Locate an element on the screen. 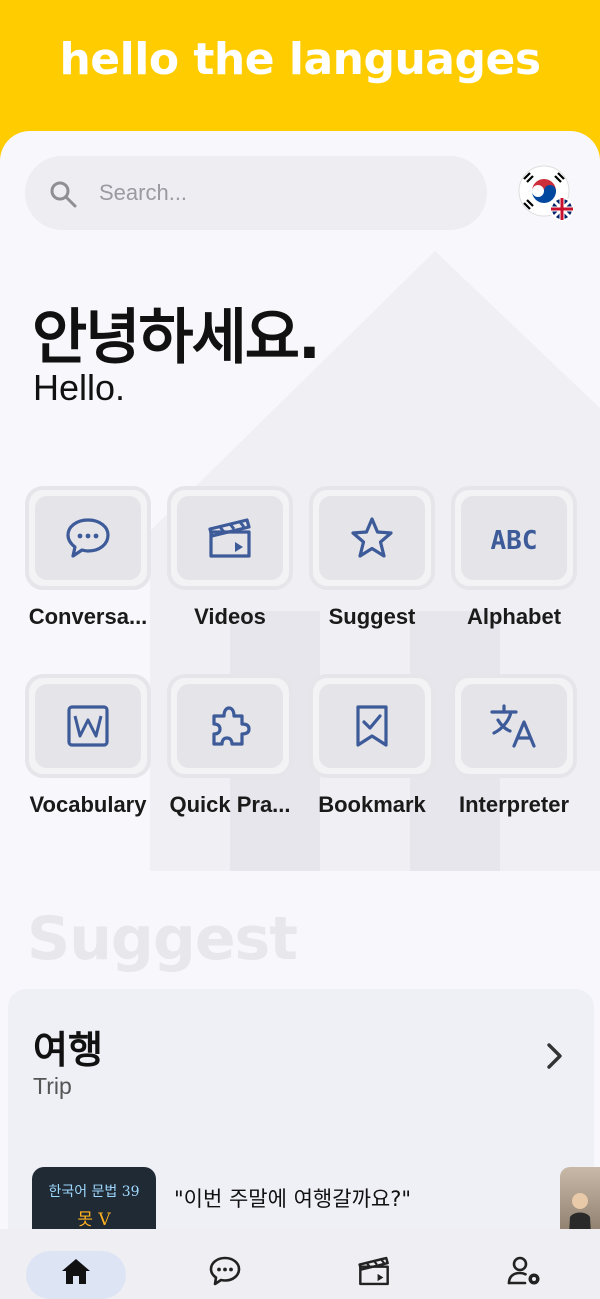 Image resolution: width=600 pixels, height=1299 pixels. thumbnail-title: 한국어 문법 39 is located at coordinates (94, 1192).